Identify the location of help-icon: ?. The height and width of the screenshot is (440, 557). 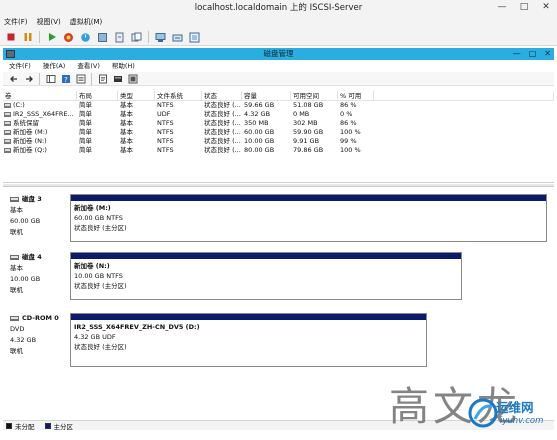
(65, 78).